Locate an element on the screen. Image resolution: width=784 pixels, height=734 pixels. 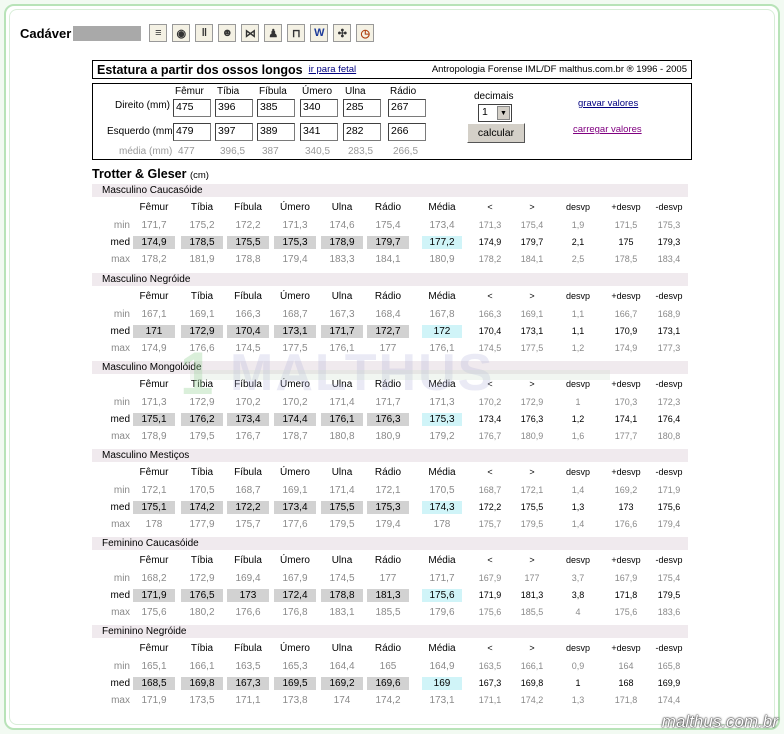
esquerdo-input: 266 is located at coordinates (407, 132).